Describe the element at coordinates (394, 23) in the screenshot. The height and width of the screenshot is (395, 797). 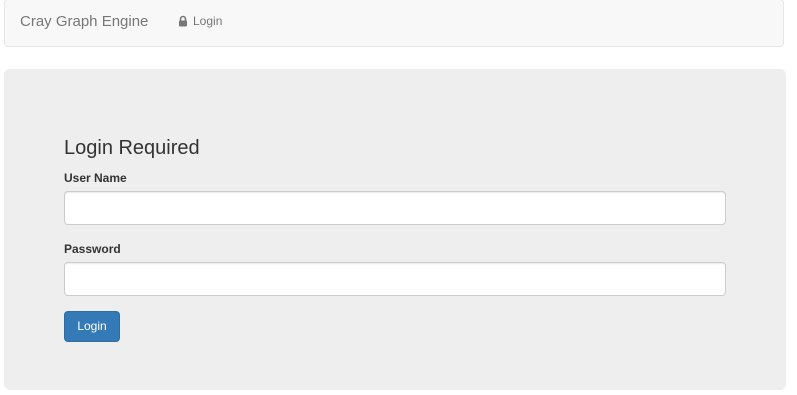
I see `top-navbar: Cray Graph Engine Login` at that location.